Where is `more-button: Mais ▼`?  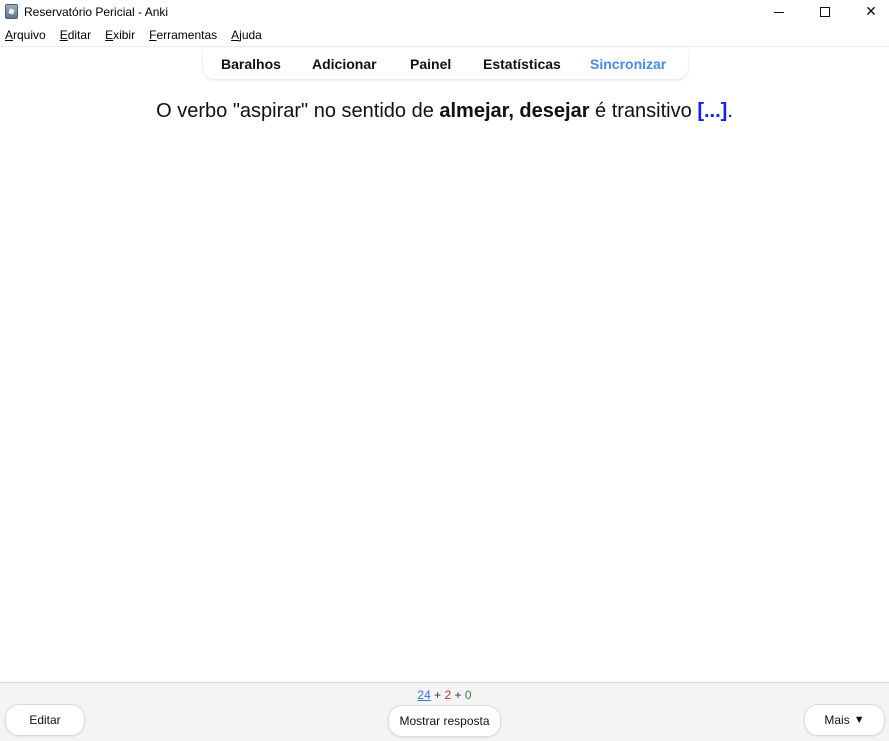
more-button: Mais ▼ is located at coordinates (844, 720).